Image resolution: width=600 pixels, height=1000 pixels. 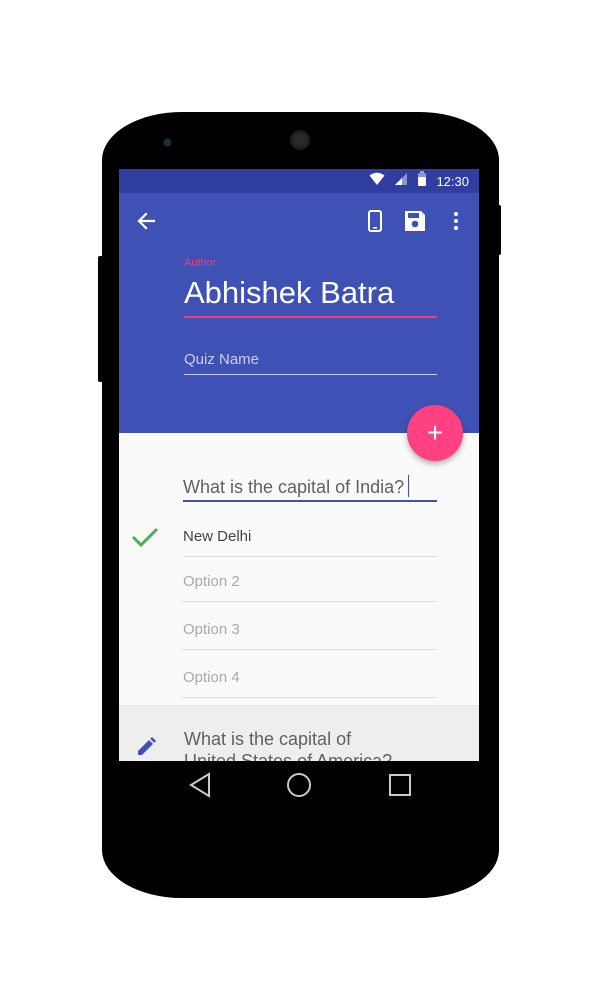 I want to click on more-vertical-icon, so click(x=456, y=221).